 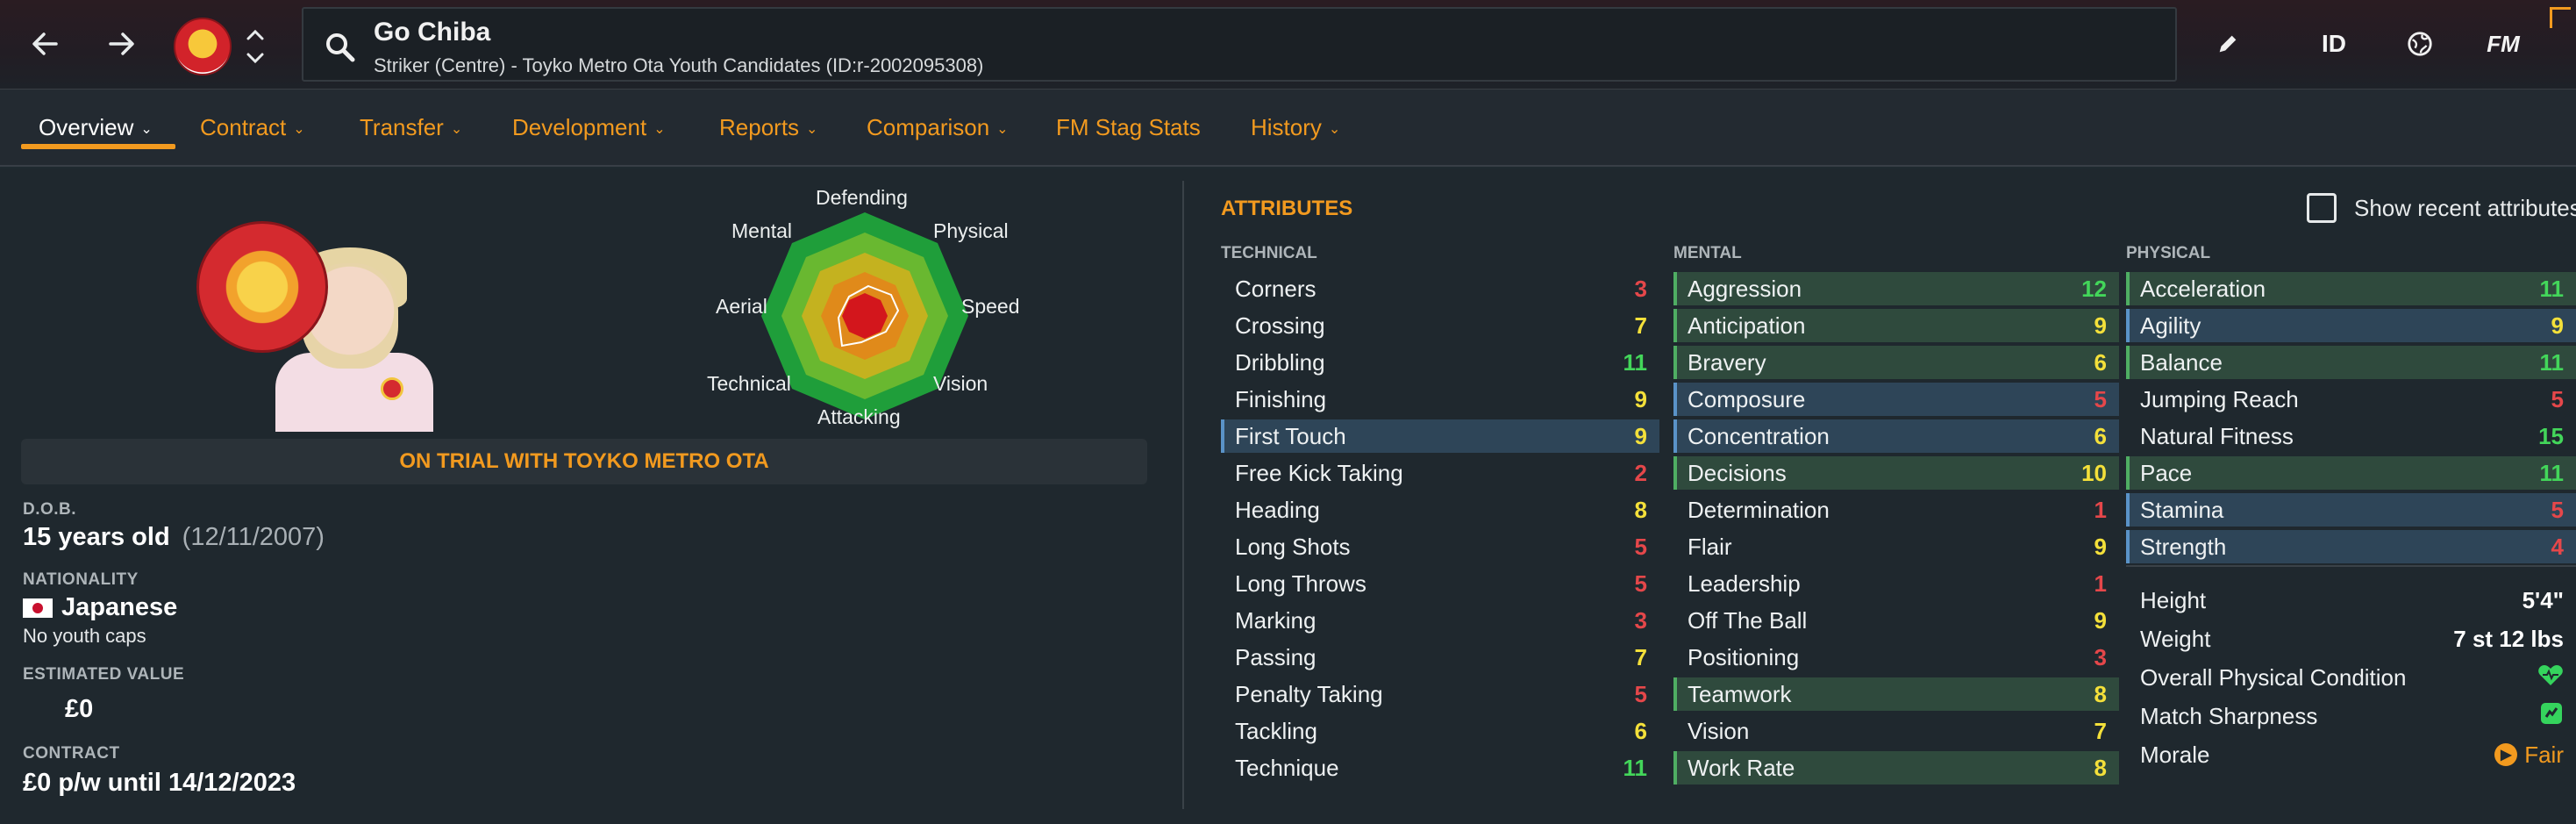 What do you see at coordinates (1896, 326) in the screenshot?
I see `attribute-row-anticipation: Anticipation 9` at bounding box center [1896, 326].